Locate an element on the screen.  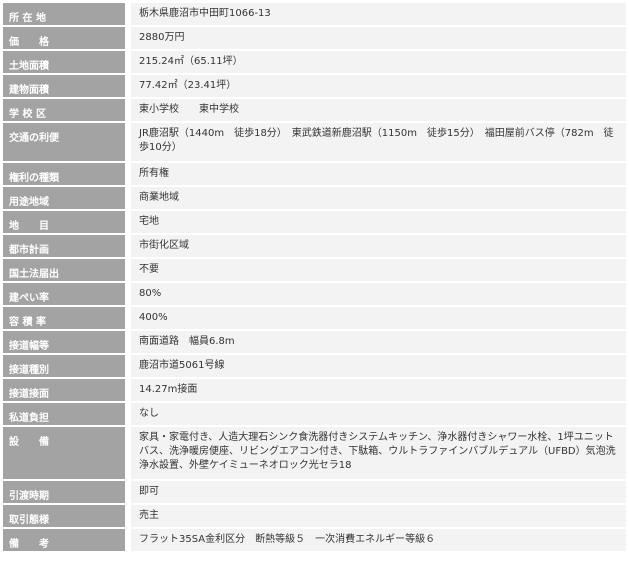
row-land-area: 土地面積 215.24㎡（65.11坪） is located at coordinates (314, 62).